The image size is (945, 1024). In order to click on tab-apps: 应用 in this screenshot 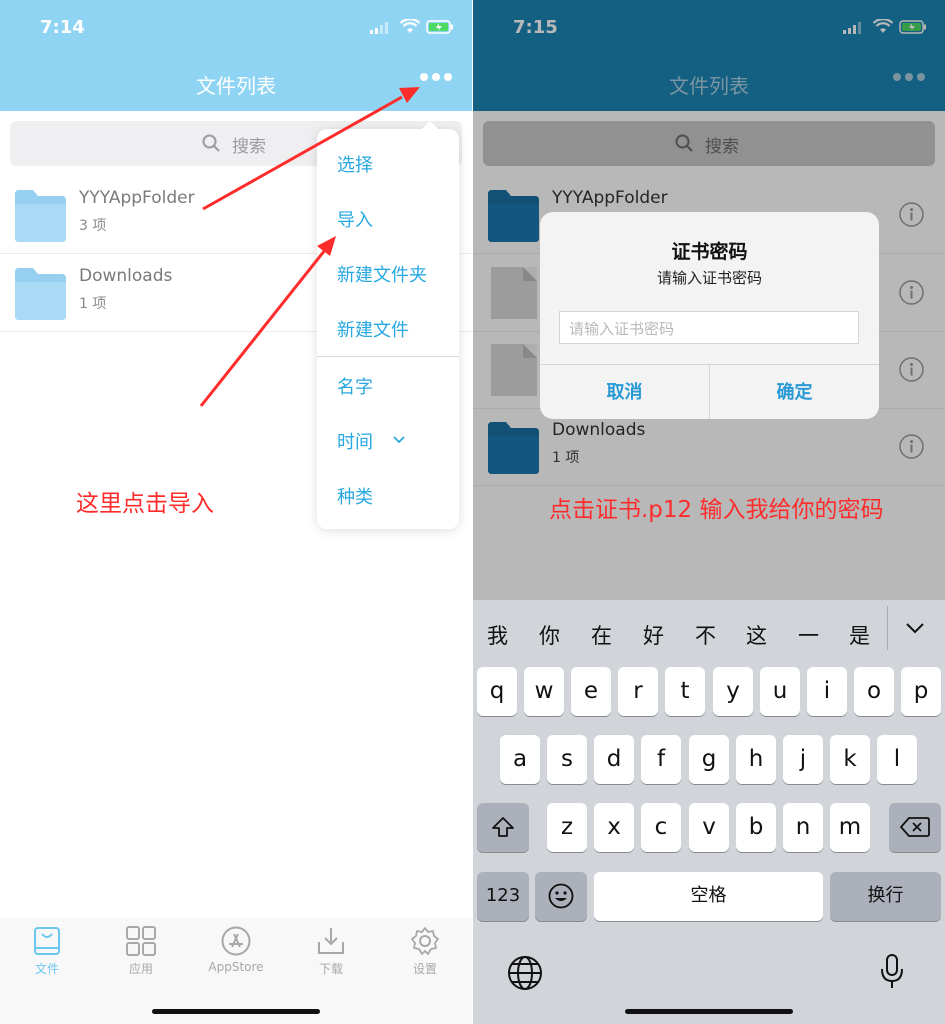, I will do `click(141, 951)`.